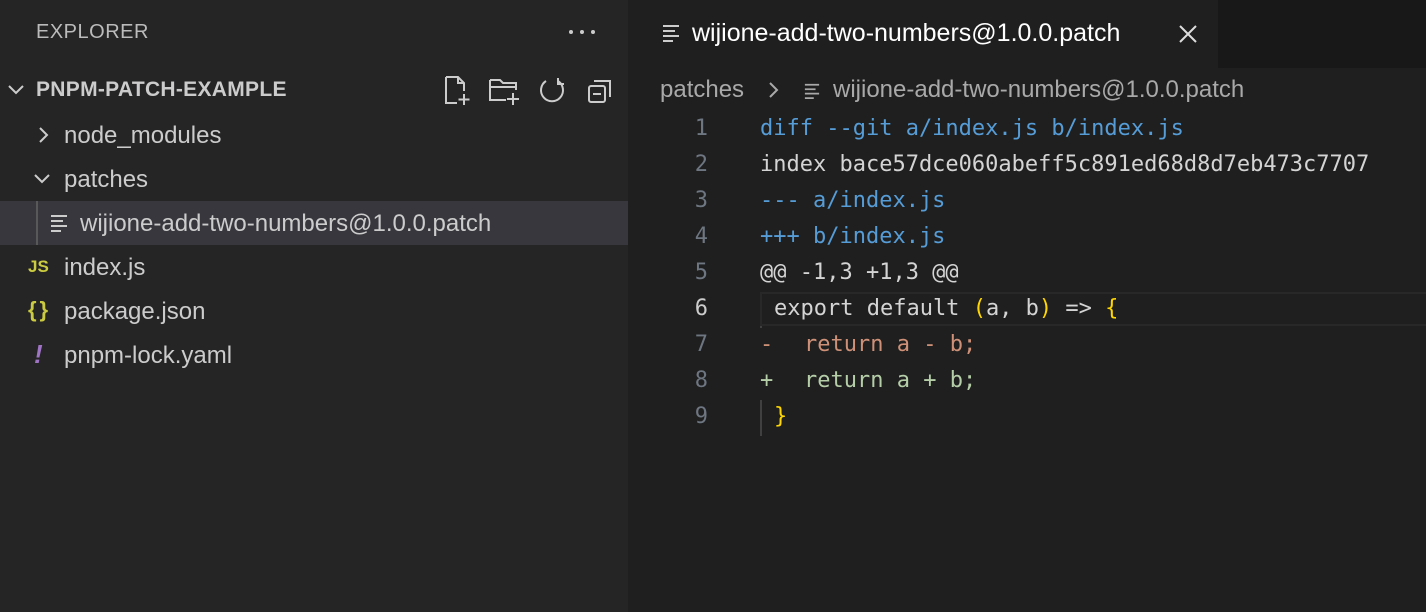 Image resolution: width=1426 pixels, height=612 pixels. Describe the element at coordinates (701, 200) in the screenshot. I see `line-number: 3` at that location.